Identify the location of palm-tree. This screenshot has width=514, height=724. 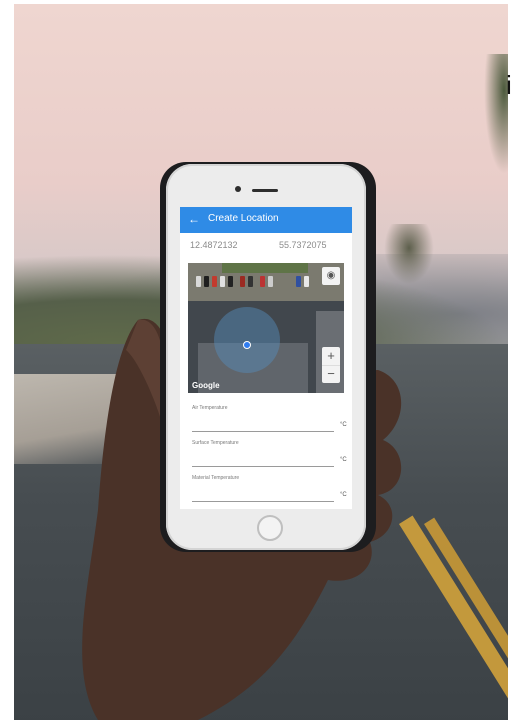
(409, 254).